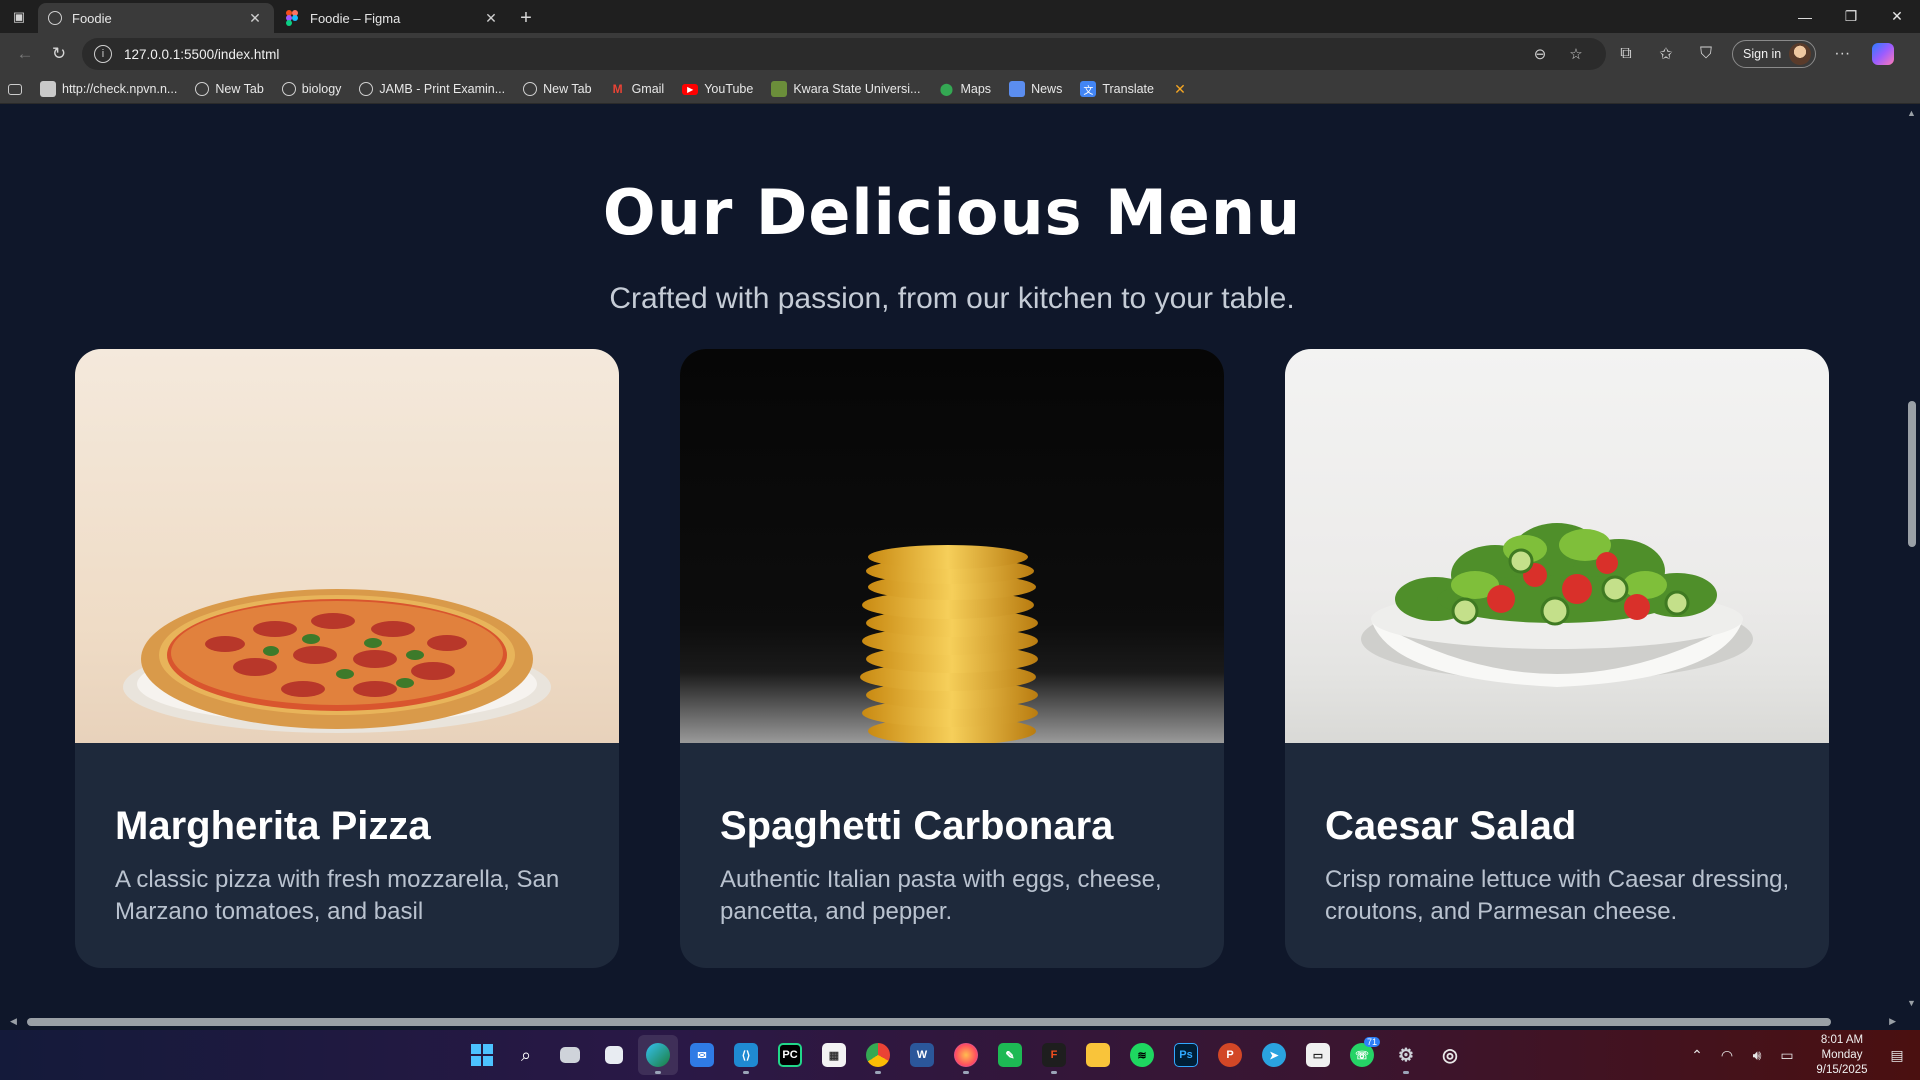 The image size is (1920, 1080). Describe the element at coordinates (1805, 16) in the screenshot. I see `minimize-icon: —` at that location.